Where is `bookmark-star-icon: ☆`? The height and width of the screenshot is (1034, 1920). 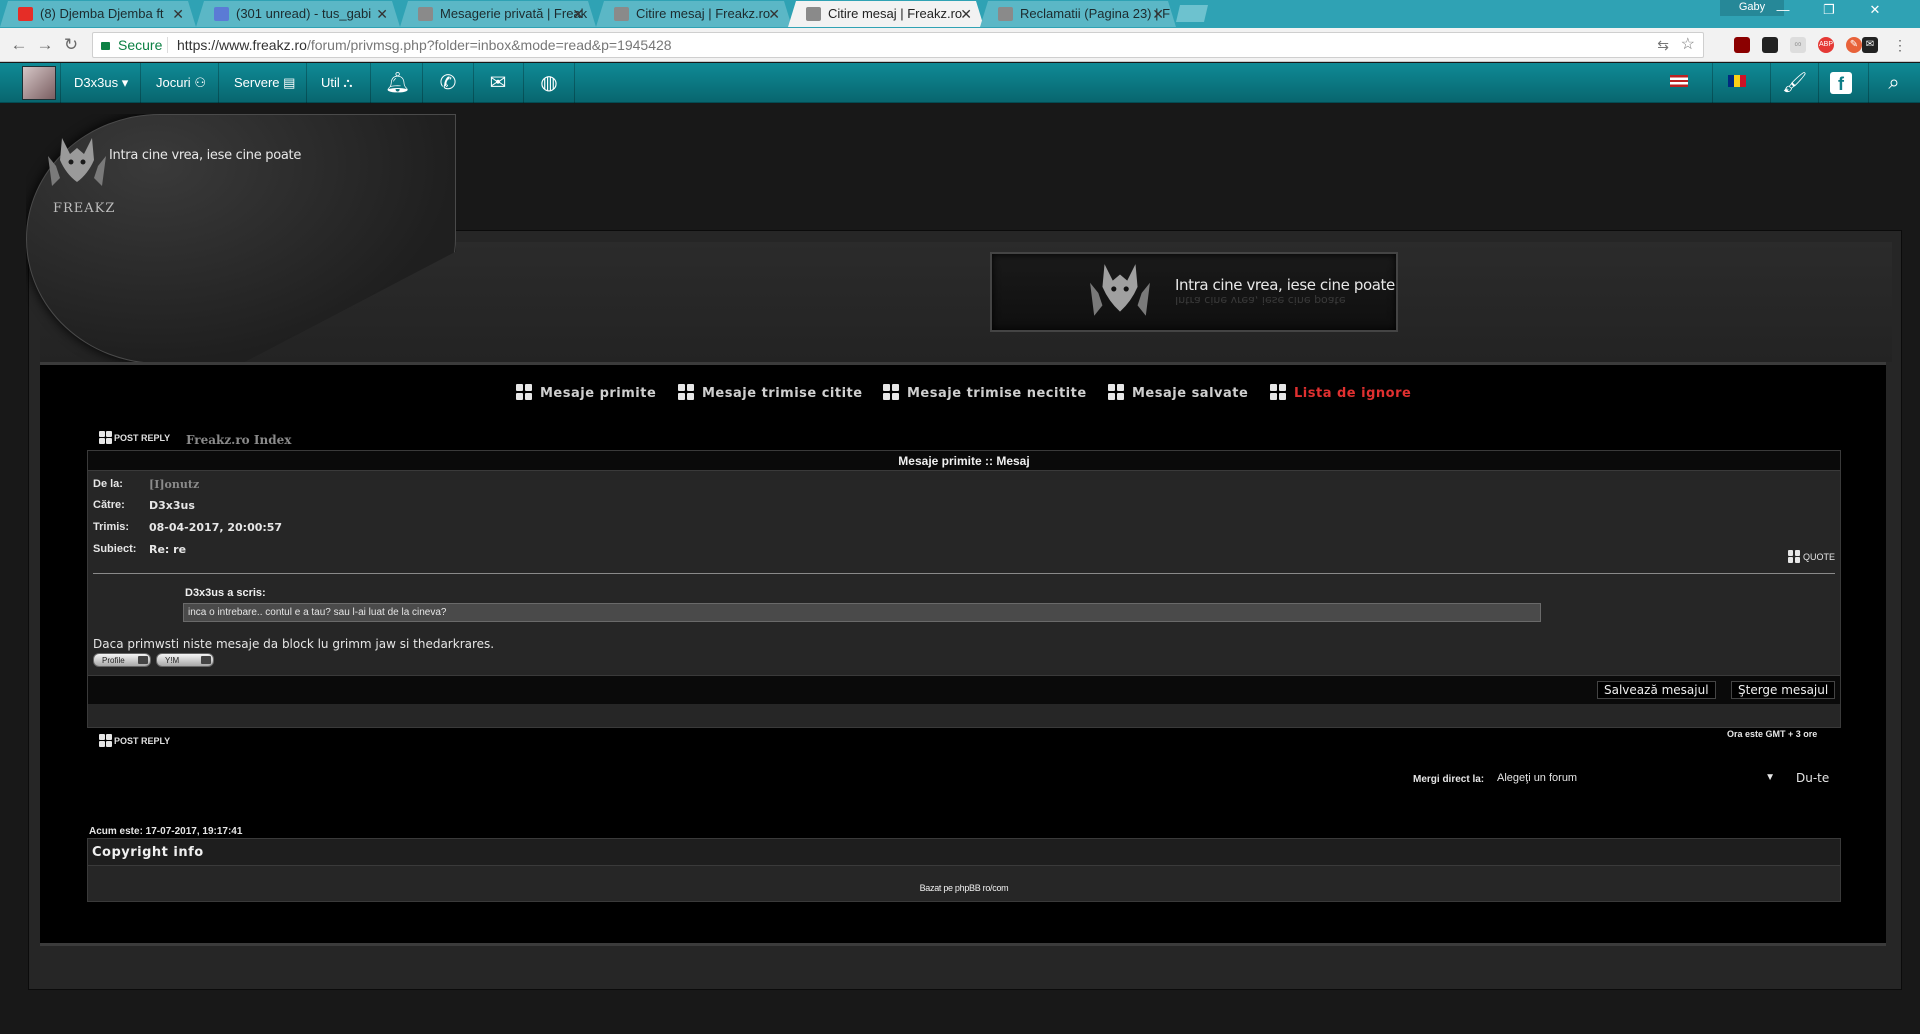
bookmark-star-icon: ☆ is located at coordinates (1688, 45).